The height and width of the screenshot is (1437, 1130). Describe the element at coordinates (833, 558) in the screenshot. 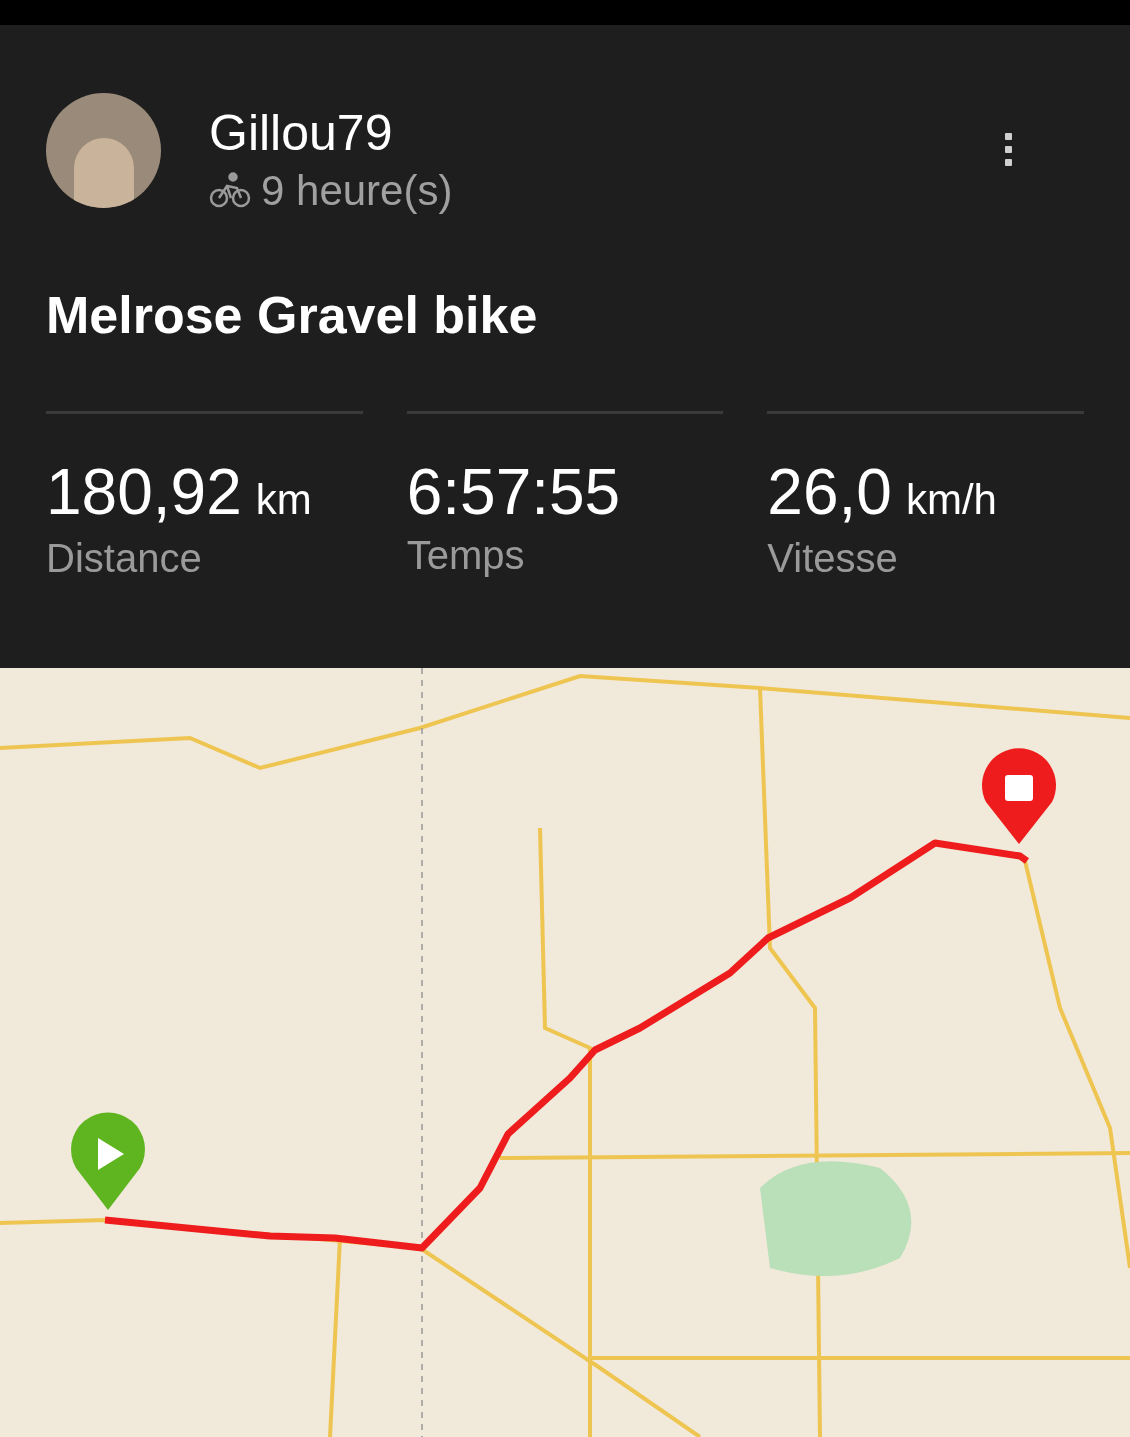

I see `stat-label: Vitesse` at that location.